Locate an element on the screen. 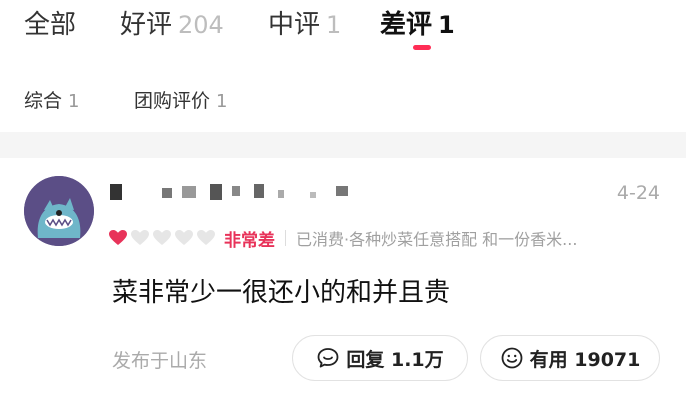 The height and width of the screenshot is (415, 686). section-divider is located at coordinates (343, 145).